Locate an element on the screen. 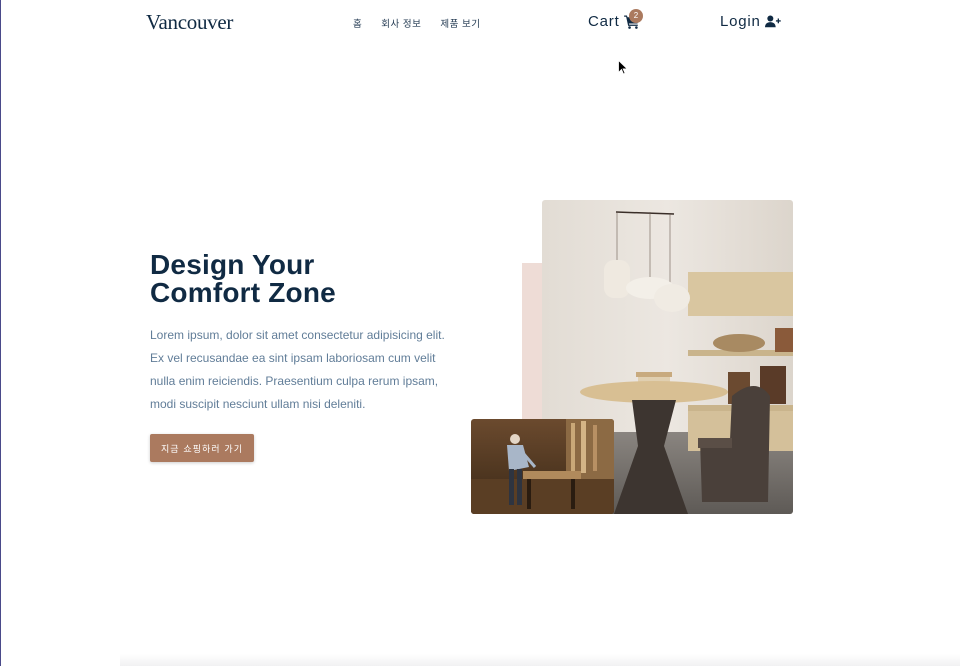 The height and width of the screenshot is (666, 960). hero-title: Design Your Comfort Zone is located at coordinates (310, 279).